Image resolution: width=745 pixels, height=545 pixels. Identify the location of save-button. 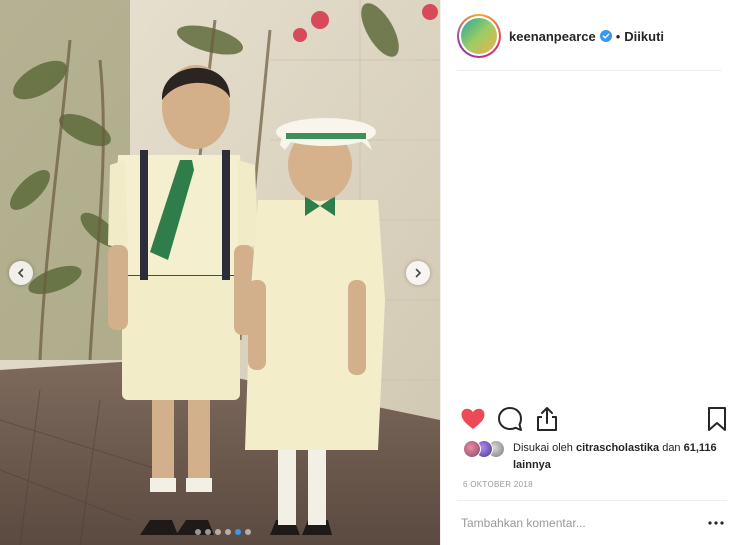
(717, 419).